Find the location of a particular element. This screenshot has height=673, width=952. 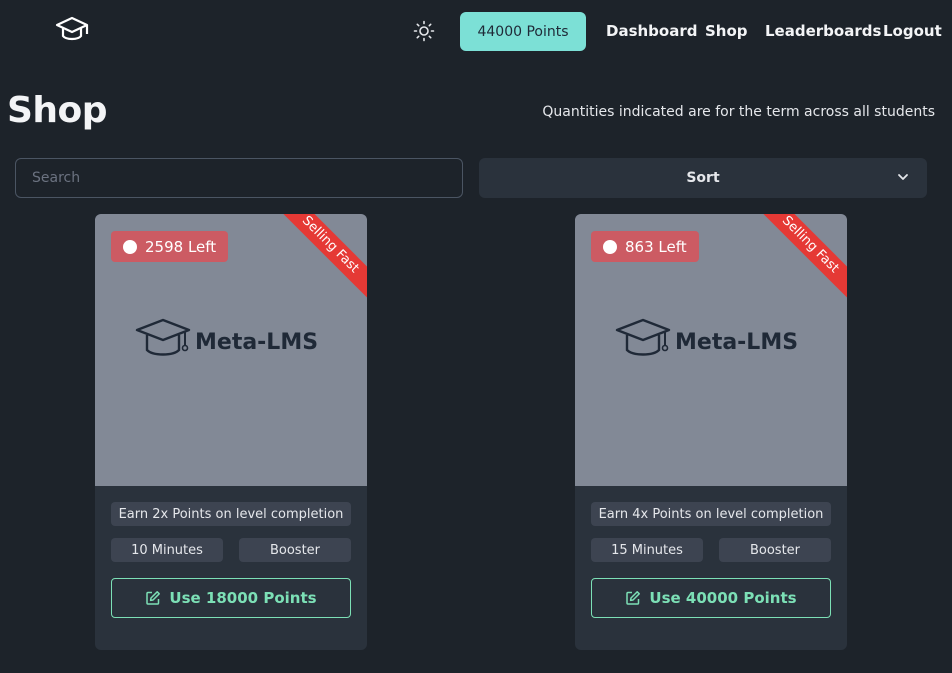

item-duration: 15 Minutes is located at coordinates (647, 550).